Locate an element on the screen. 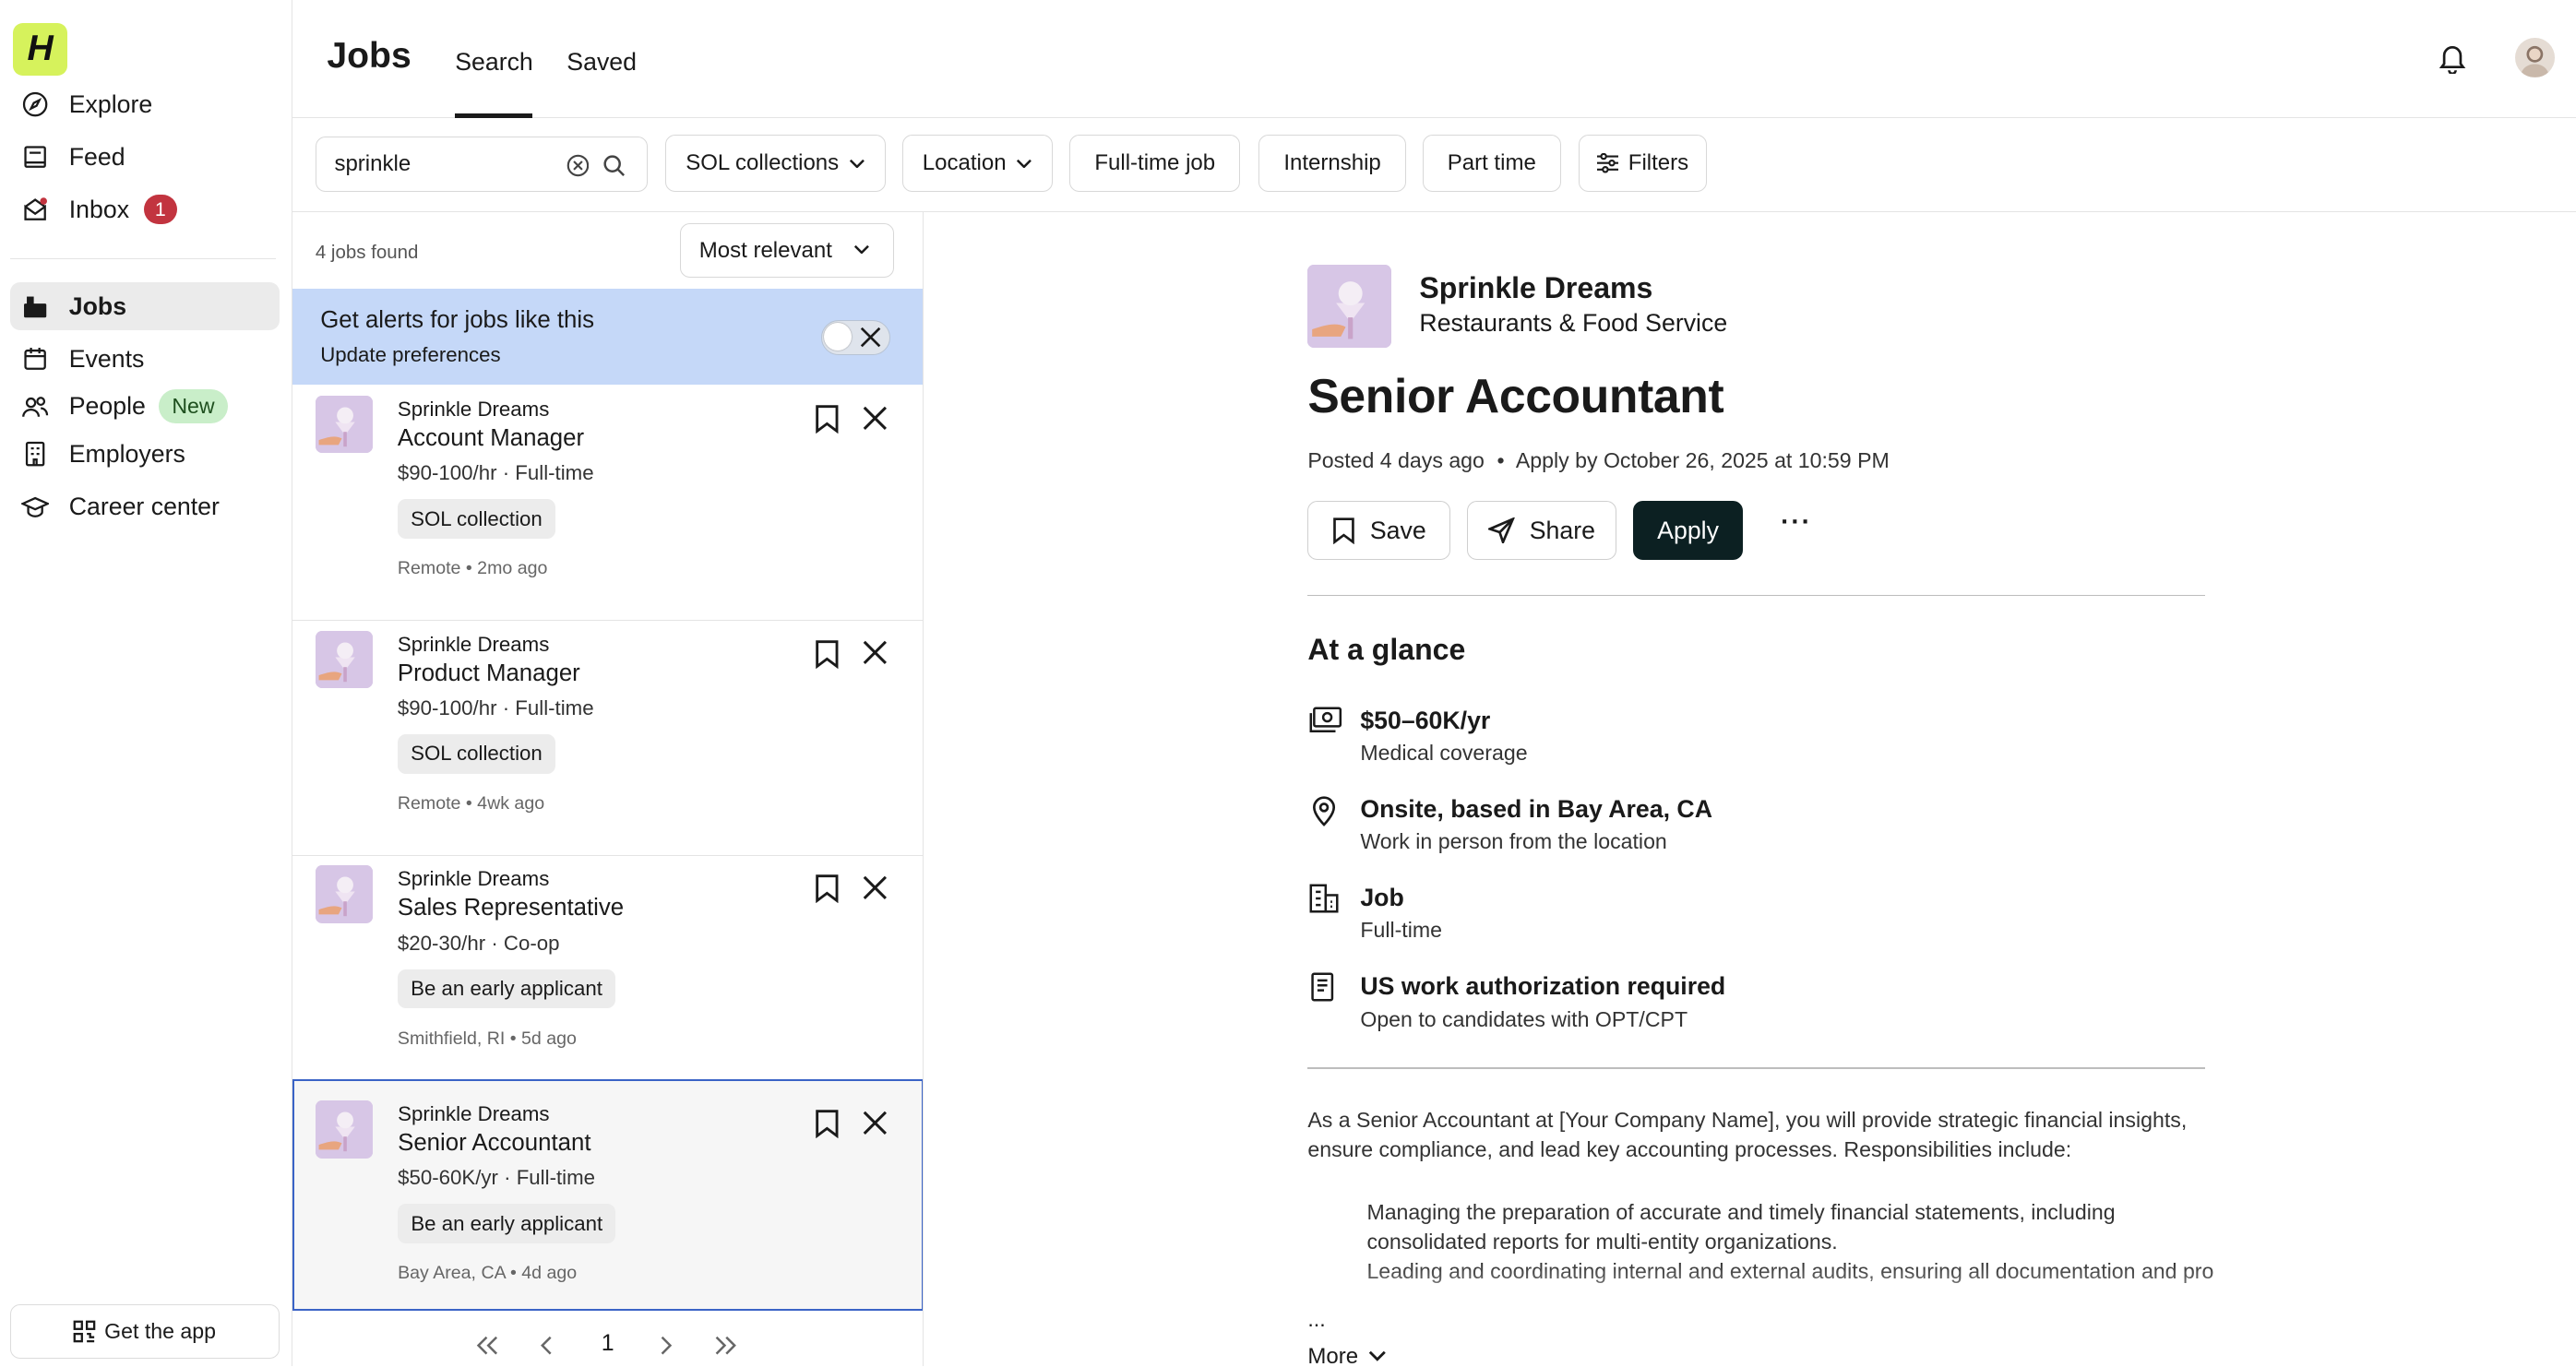 The height and width of the screenshot is (1367, 2576). calendar-icon is located at coordinates (35, 358).